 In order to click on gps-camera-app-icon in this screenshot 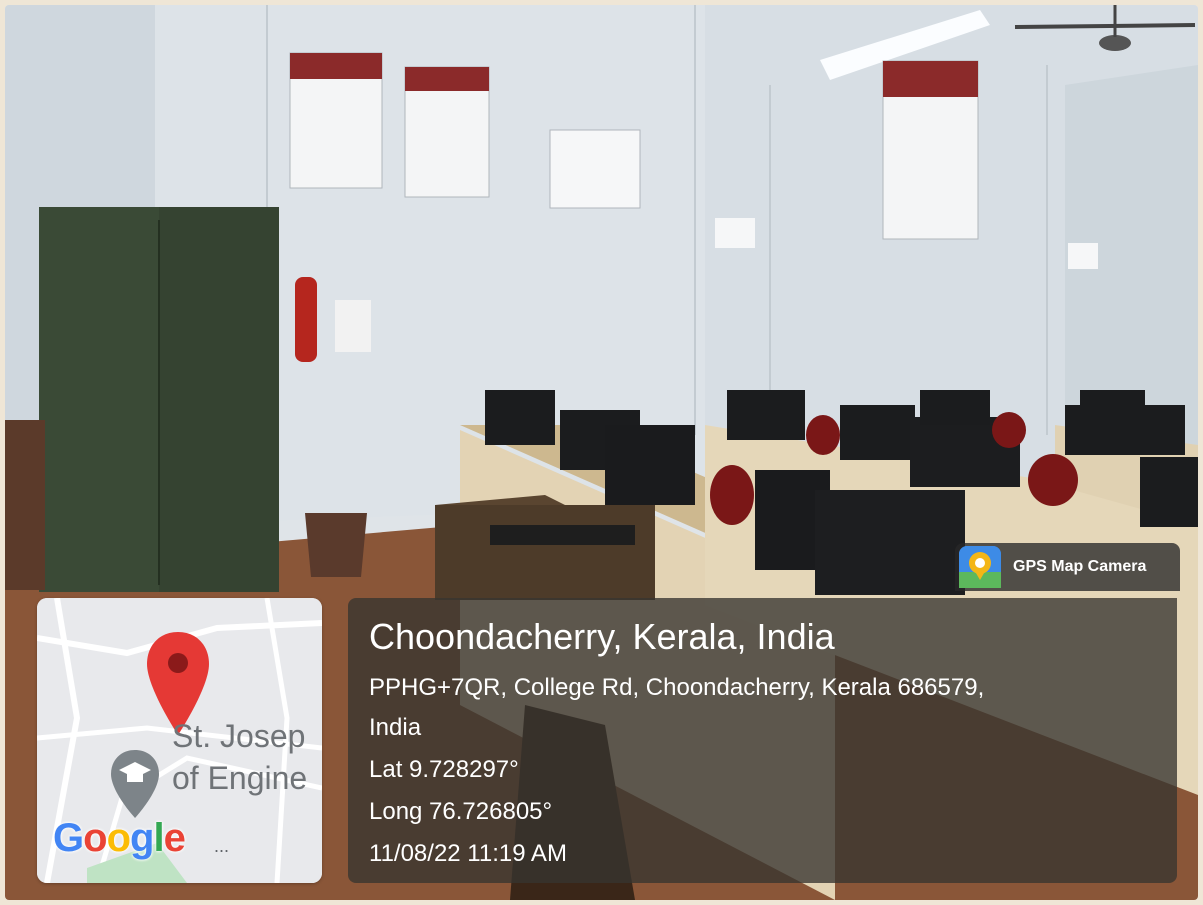, I will do `click(980, 567)`.